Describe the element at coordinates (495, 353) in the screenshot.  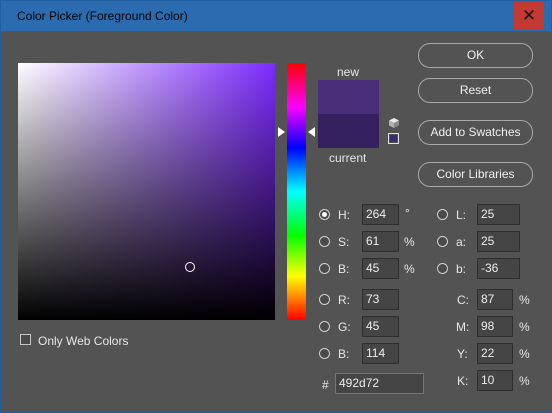
I see `yellow-input: 22` at that location.